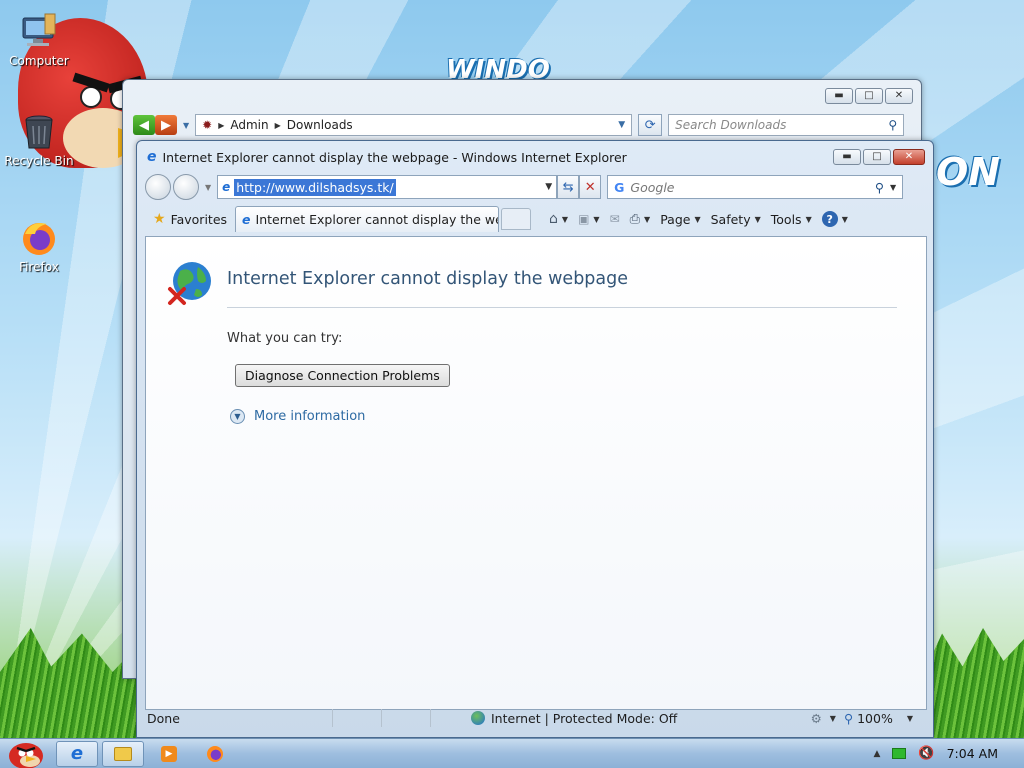 The image size is (1024, 768). I want to click on favorites-button: ★ Favorites, so click(190, 219).